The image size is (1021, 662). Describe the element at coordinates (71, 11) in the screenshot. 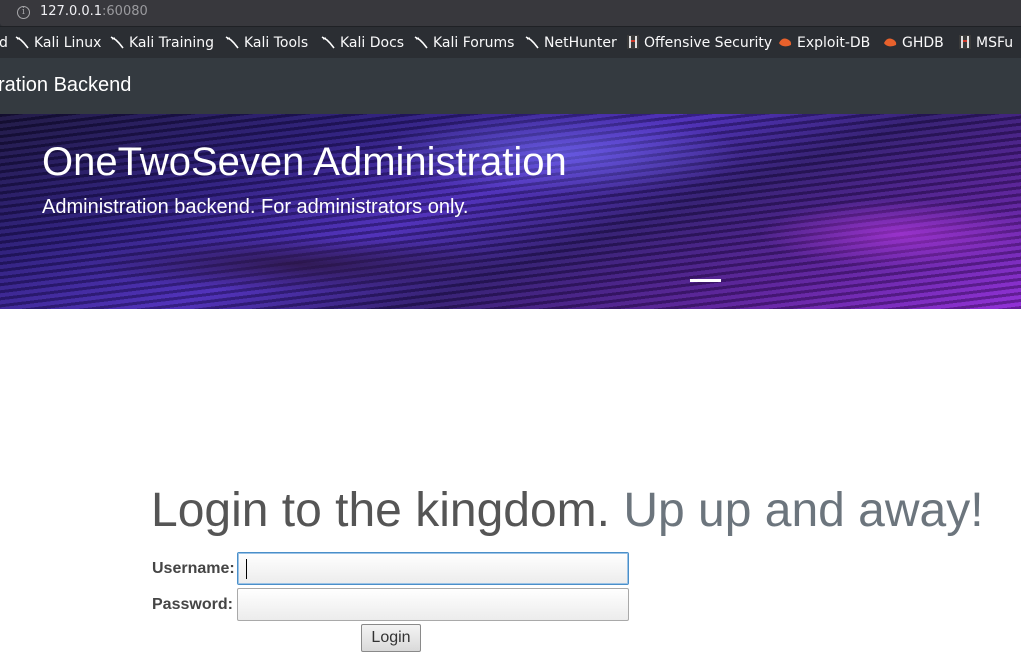

I see `url-host: 127.0.0.1` at that location.